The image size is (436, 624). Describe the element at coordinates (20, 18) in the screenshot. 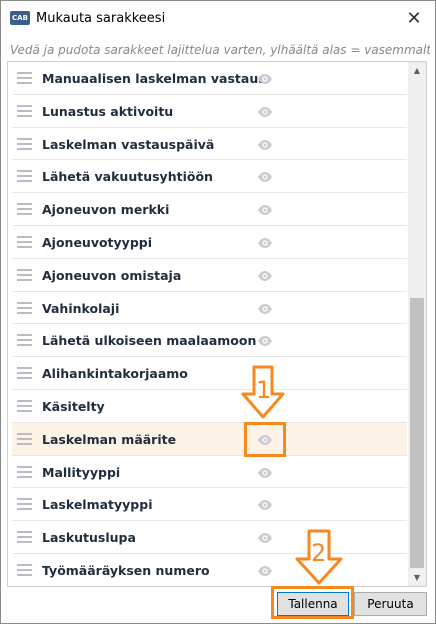

I see `app-logo-icon: CAB` at that location.